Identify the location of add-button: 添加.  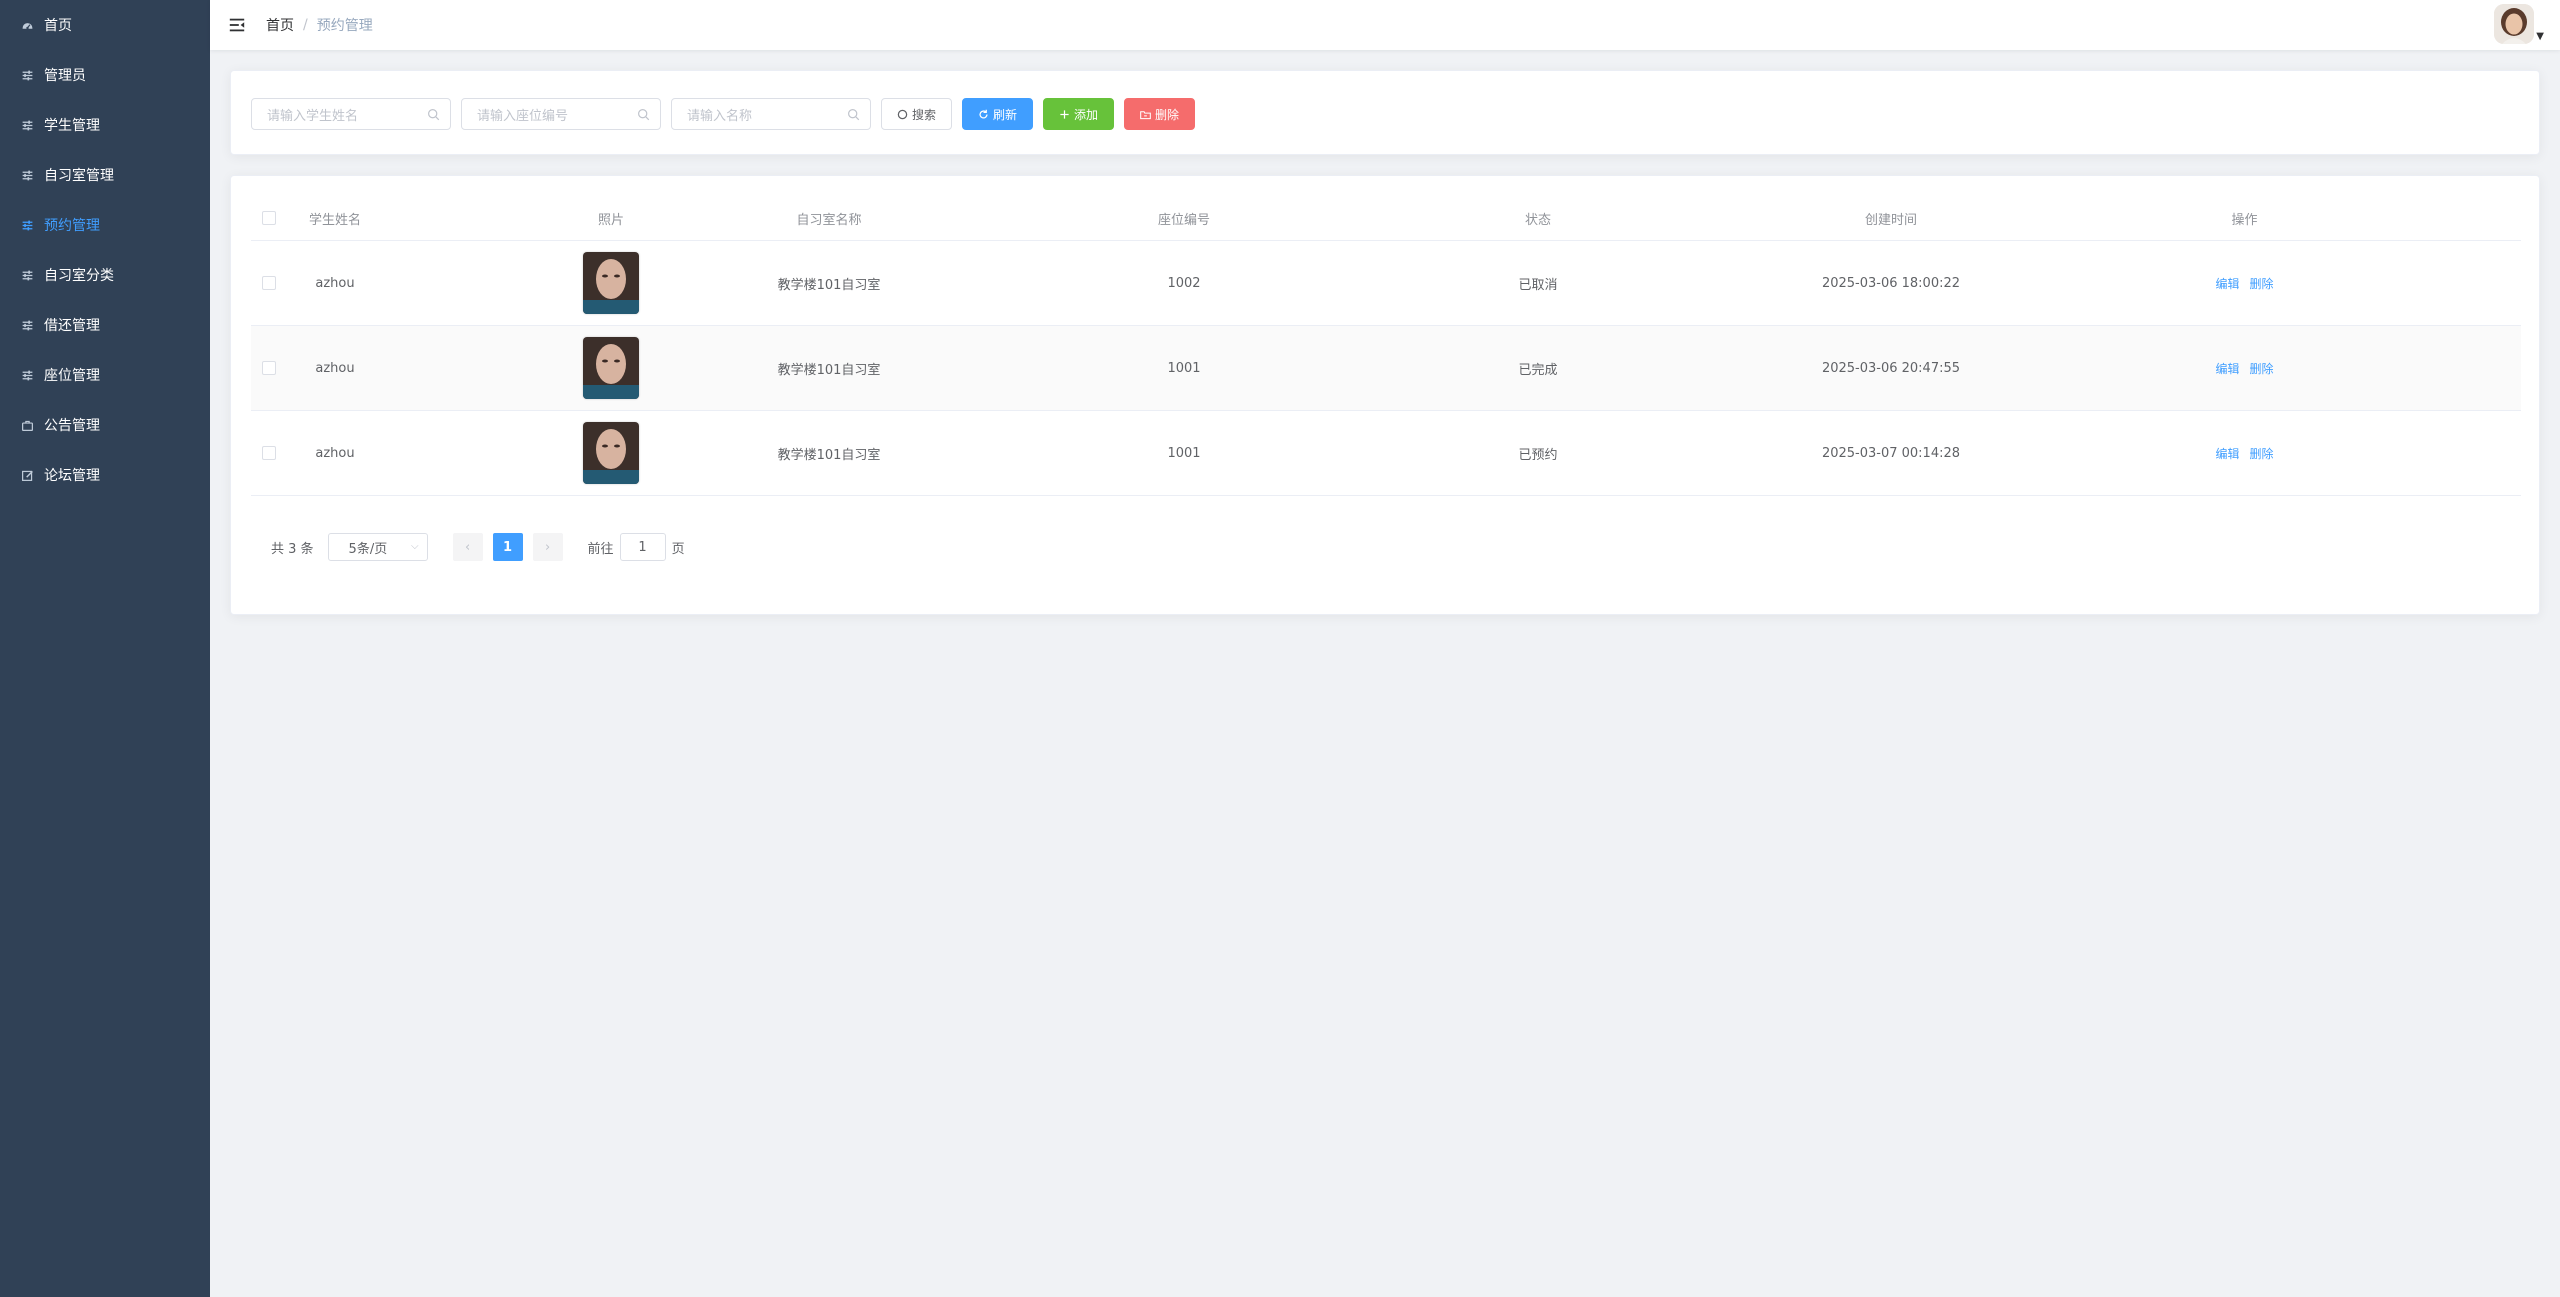
(1079, 114).